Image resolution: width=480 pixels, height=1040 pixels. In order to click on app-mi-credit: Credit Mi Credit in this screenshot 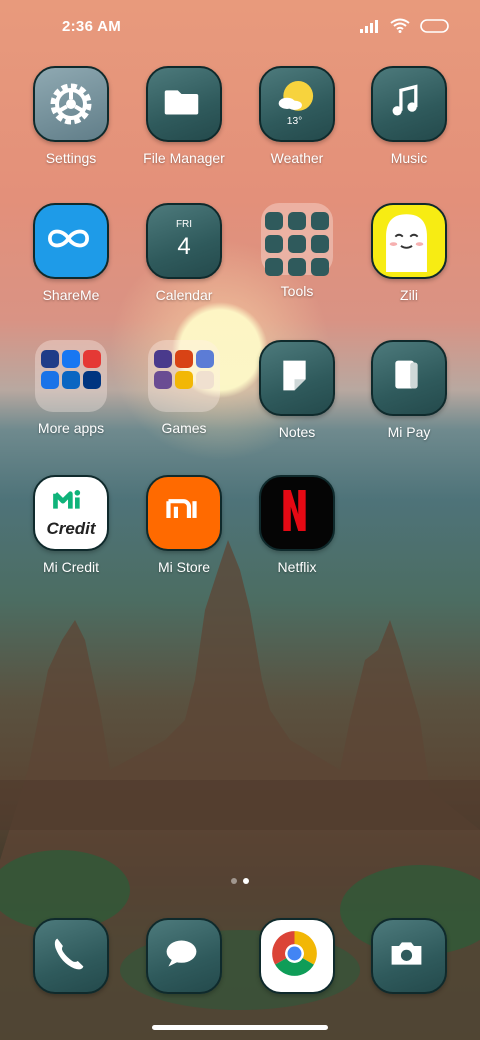, I will do `click(71, 525)`.